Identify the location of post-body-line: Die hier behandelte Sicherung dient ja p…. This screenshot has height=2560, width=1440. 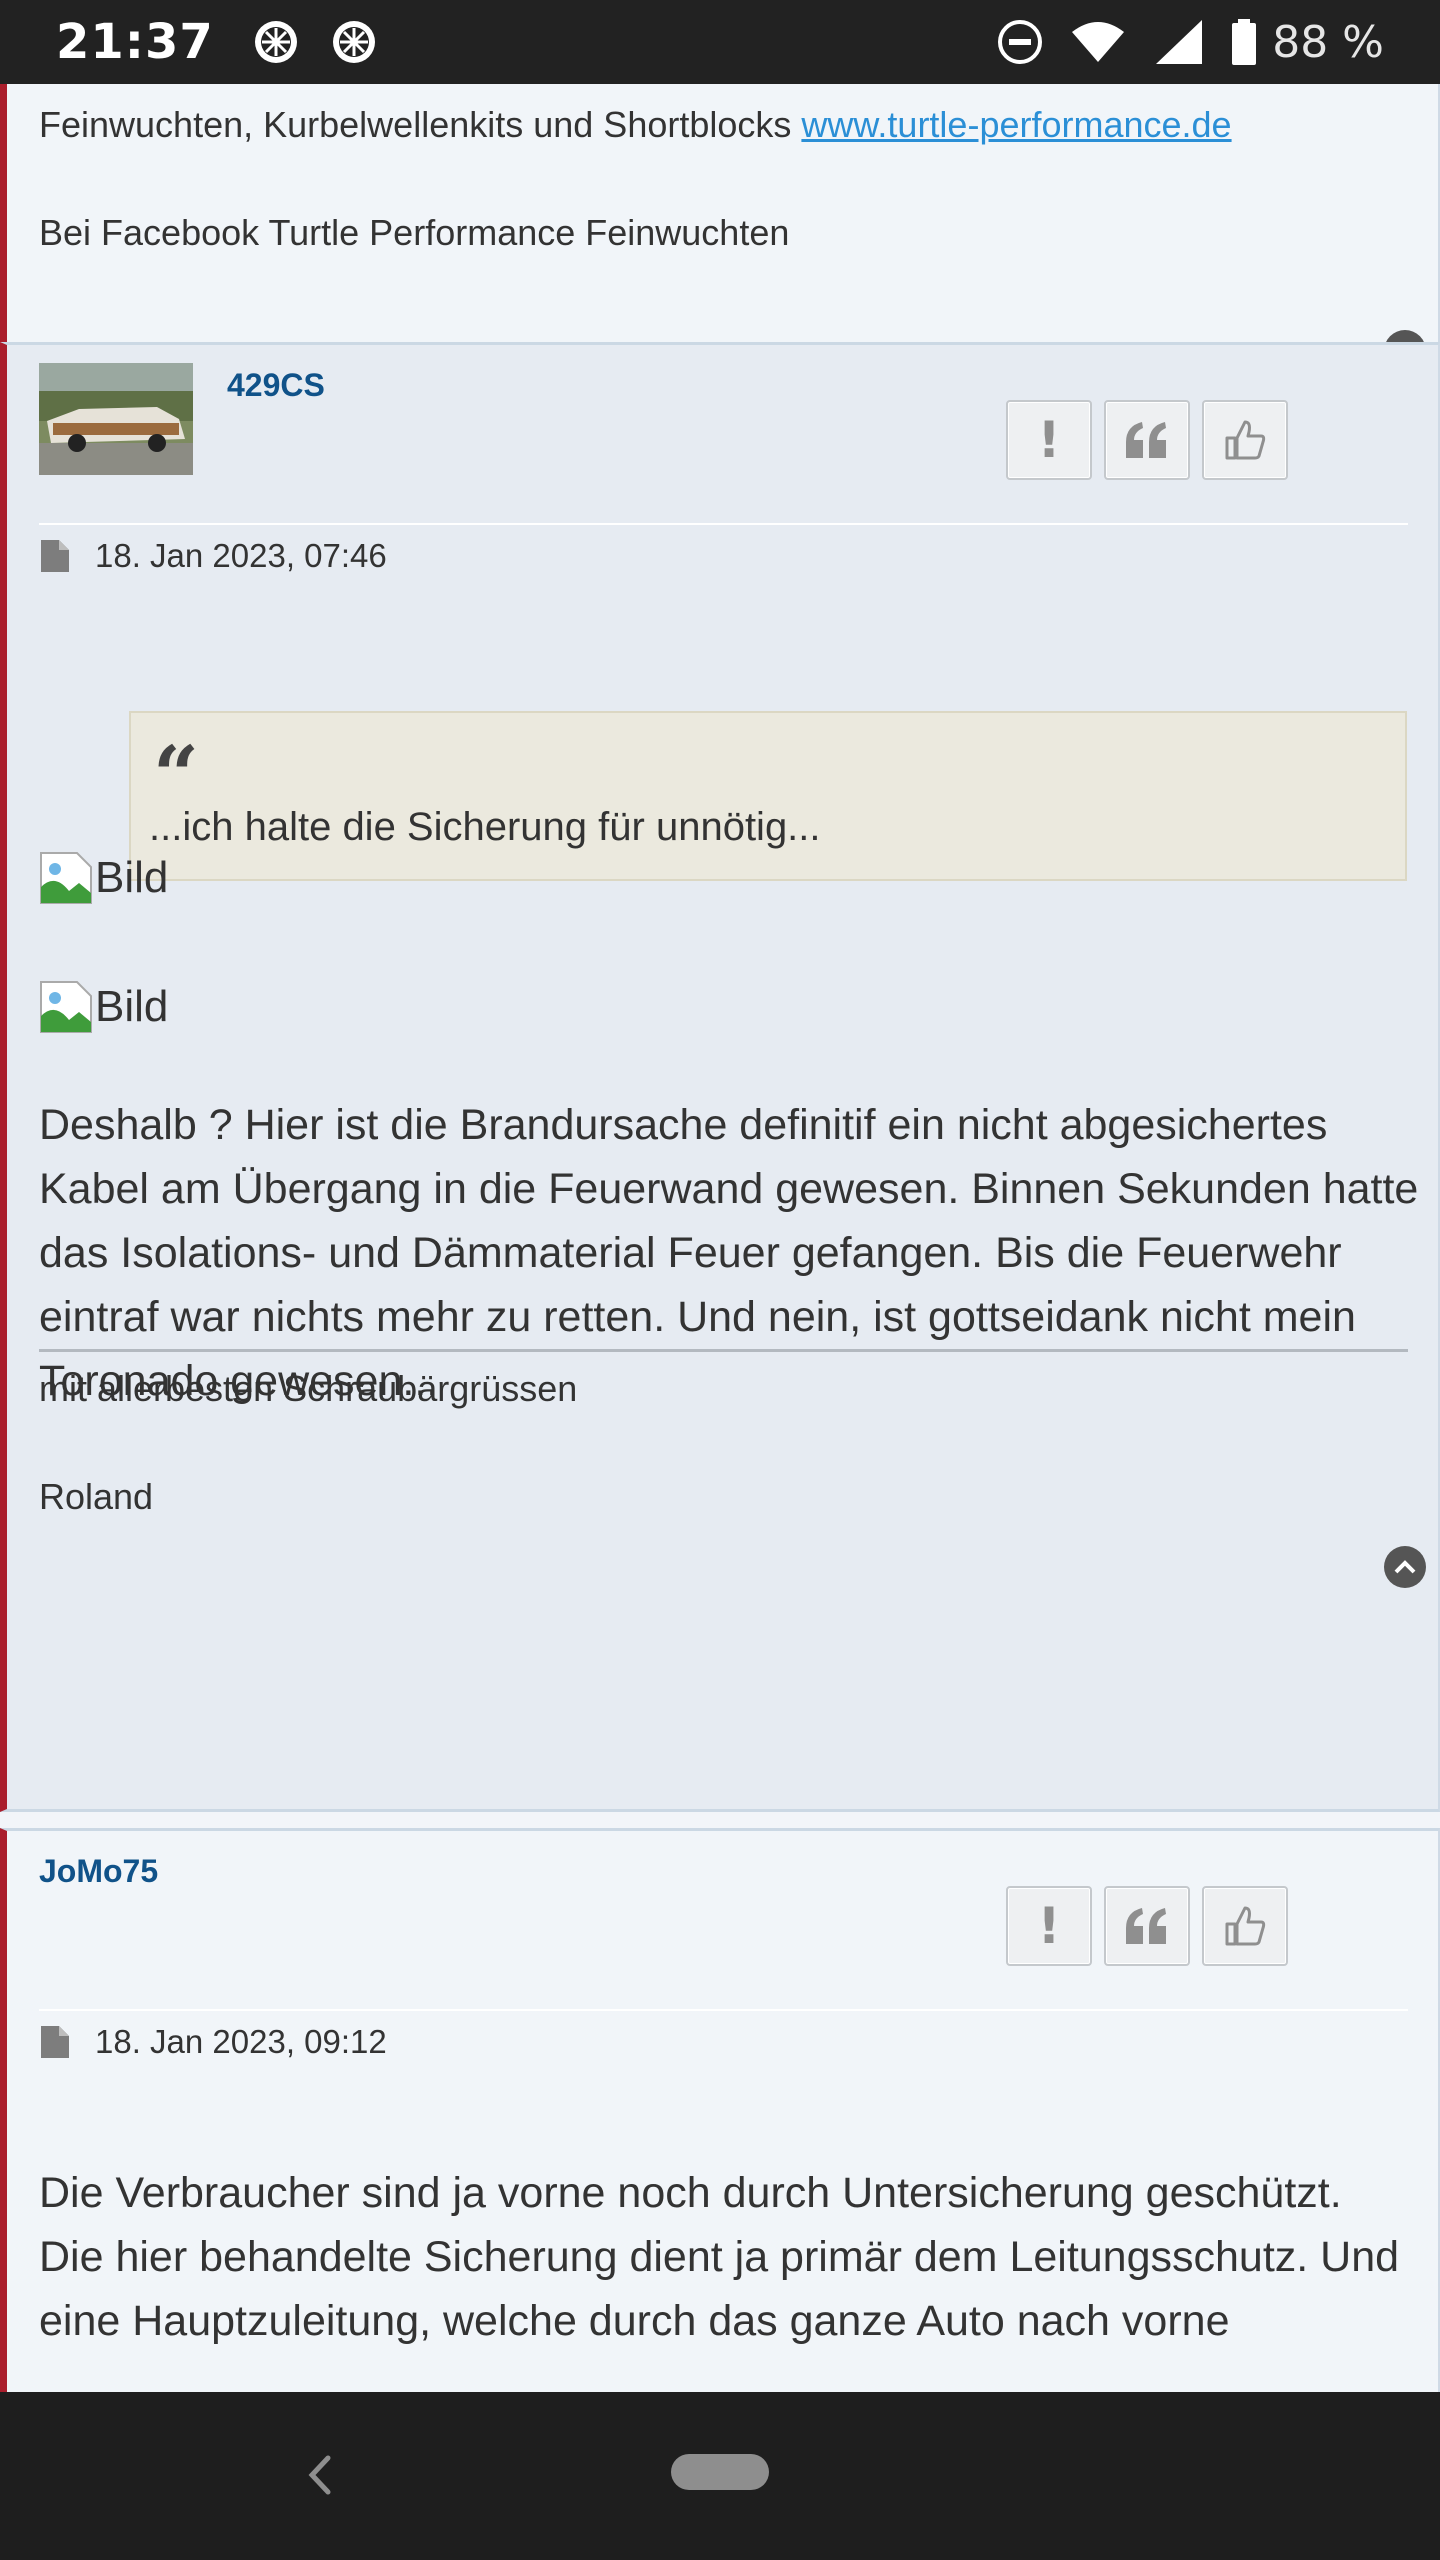
(719, 2289).